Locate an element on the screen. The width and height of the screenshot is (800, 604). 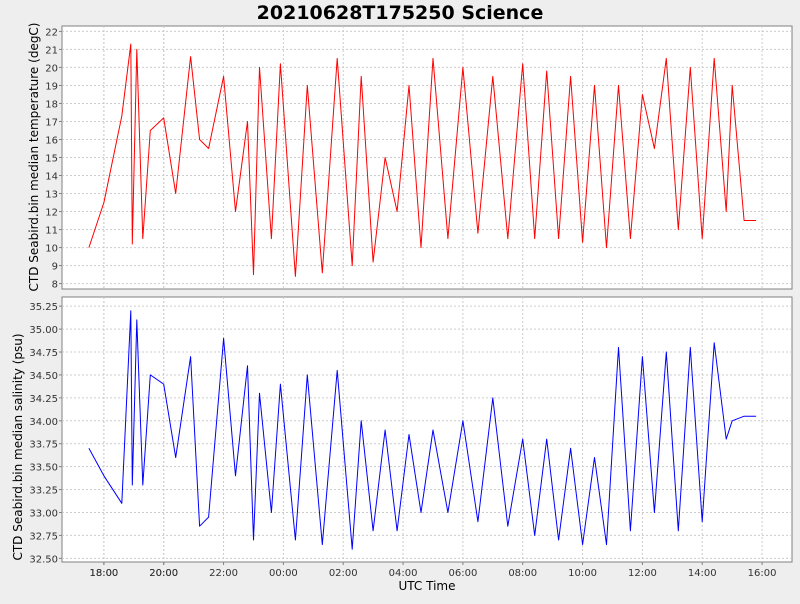
temperature-ytick-label: 20 is located at coordinates (51, 68).